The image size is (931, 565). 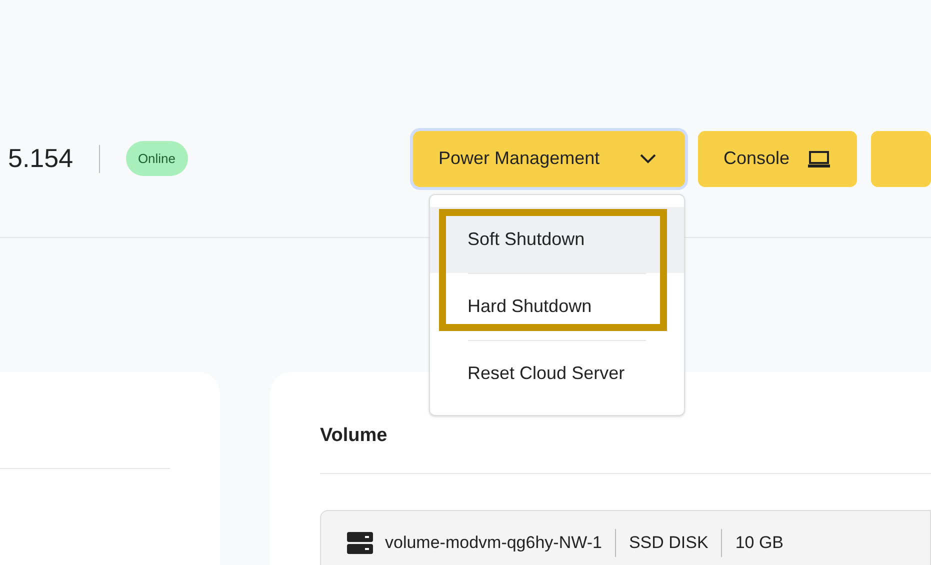 I want to click on chevron-icon, so click(x=647, y=158).